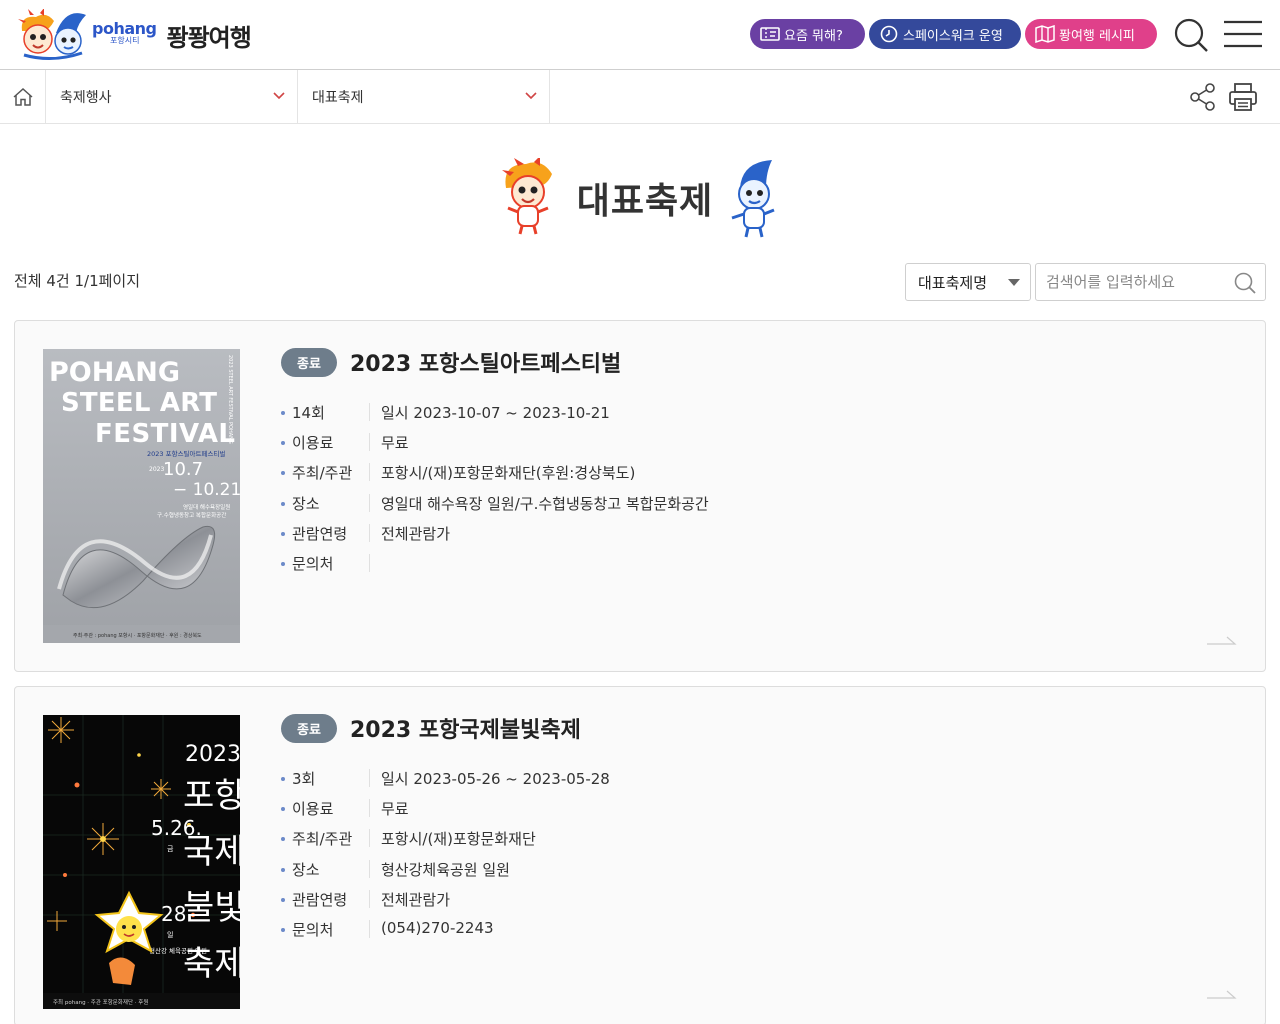 This screenshot has height=1024, width=1280. What do you see at coordinates (211, 796) in the screenshot?
I see `poster2-v1: 포항` at bounding box center [211, 796].